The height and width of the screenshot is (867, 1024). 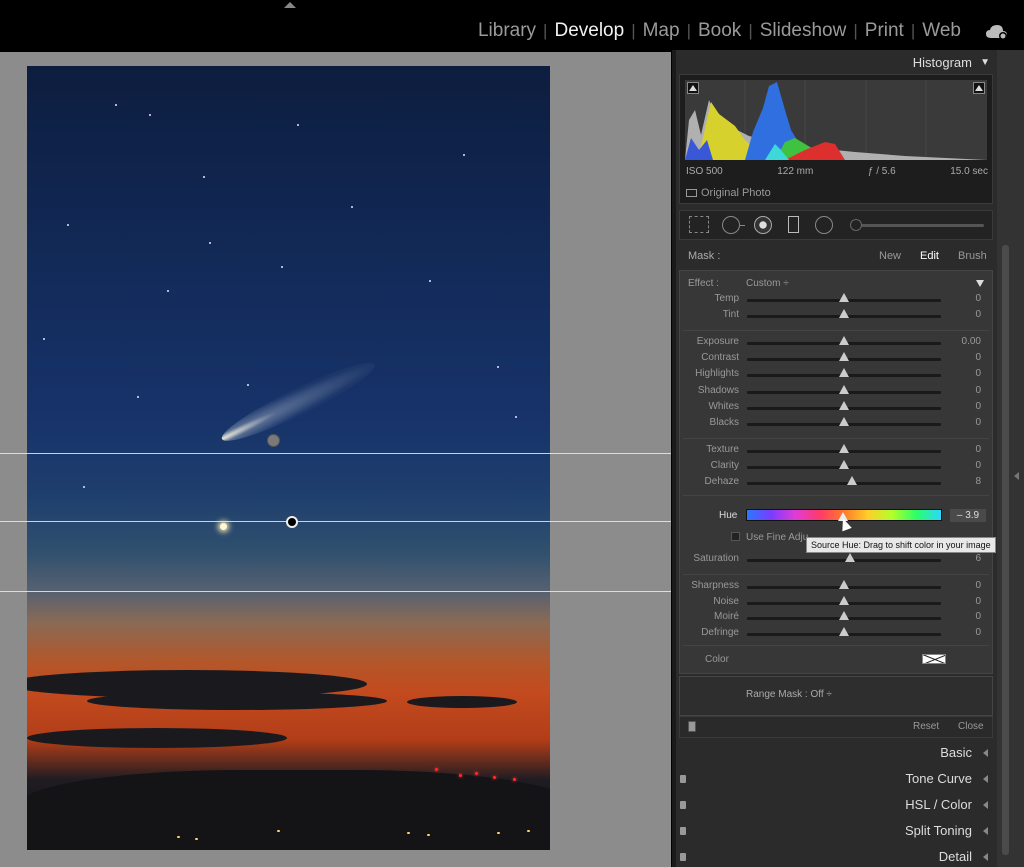 I want to click on section-detail: Detail, so click(x=838, y=856).